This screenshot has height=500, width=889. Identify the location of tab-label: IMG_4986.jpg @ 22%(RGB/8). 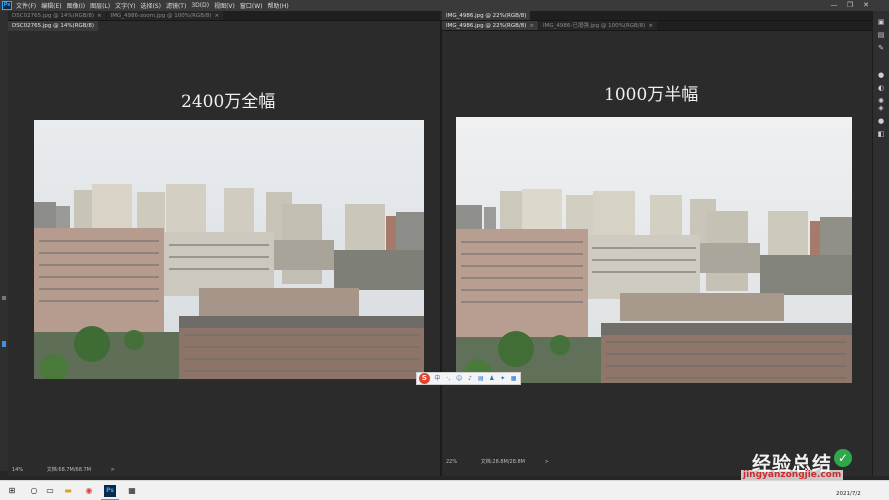
(486, 26).